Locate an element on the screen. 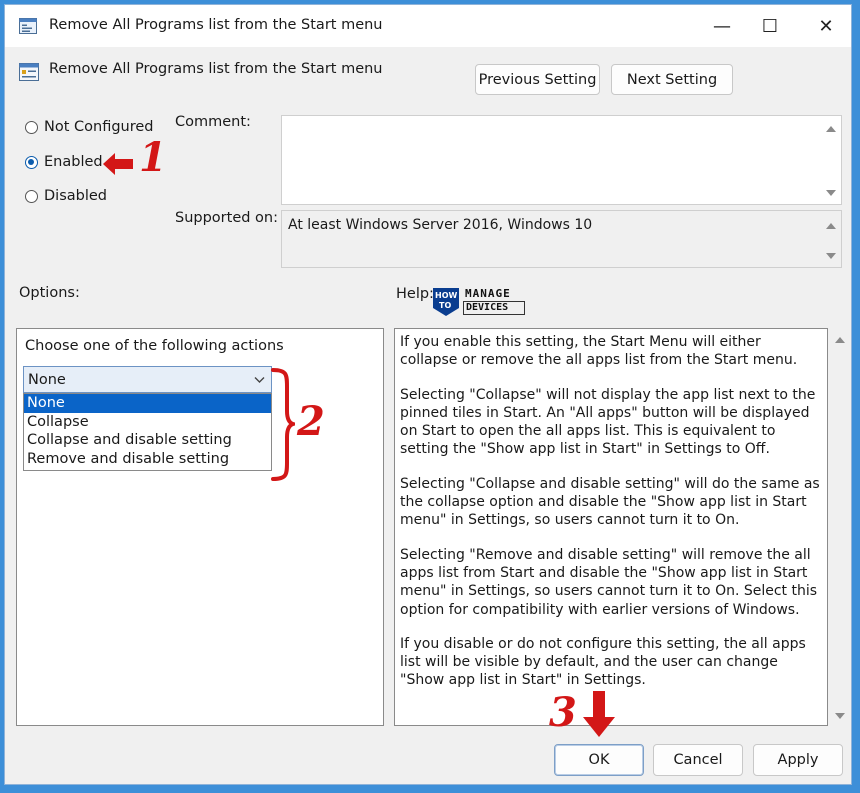 The width and height of the screenshot is (860, 793). policy-setting-icon is located at coordinates (29, 72).